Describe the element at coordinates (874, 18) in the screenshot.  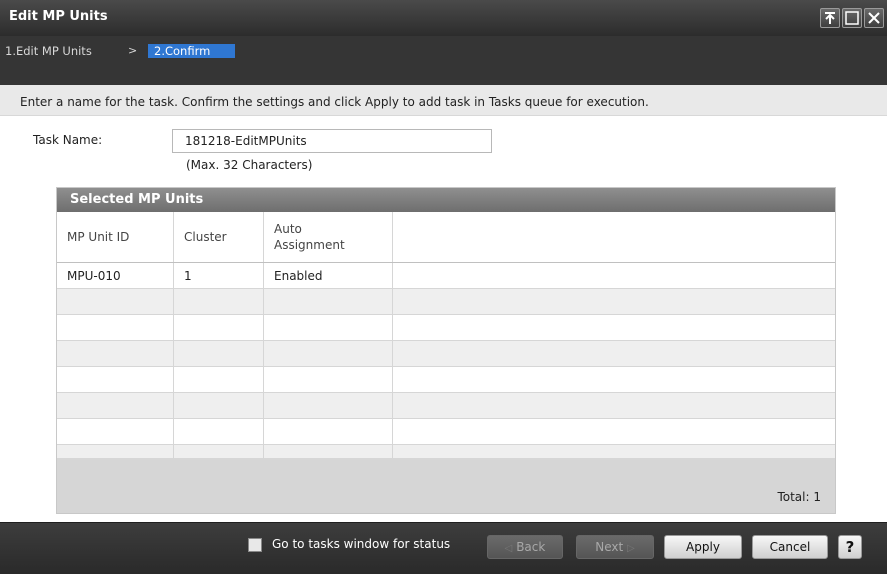
I see `close-icon` at that location.